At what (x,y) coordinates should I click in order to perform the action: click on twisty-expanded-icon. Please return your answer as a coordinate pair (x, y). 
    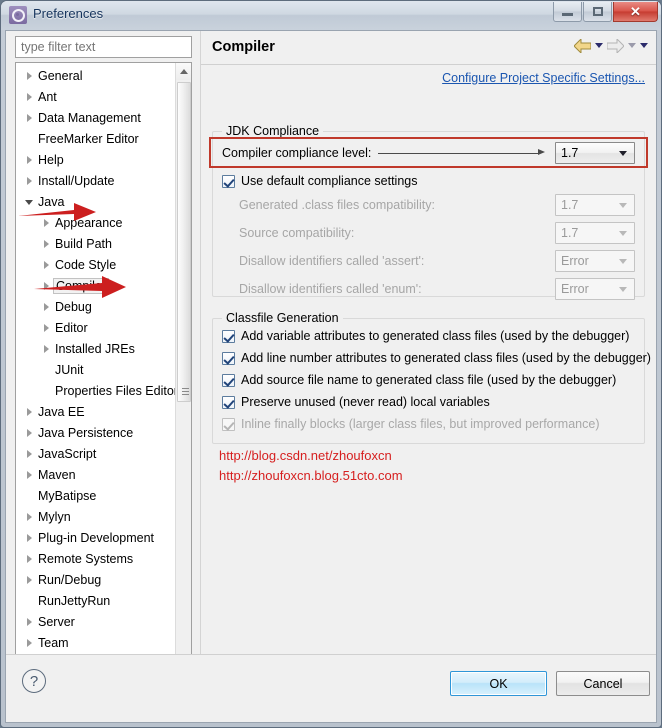
    Looking at the image, I should click on (29, 201).